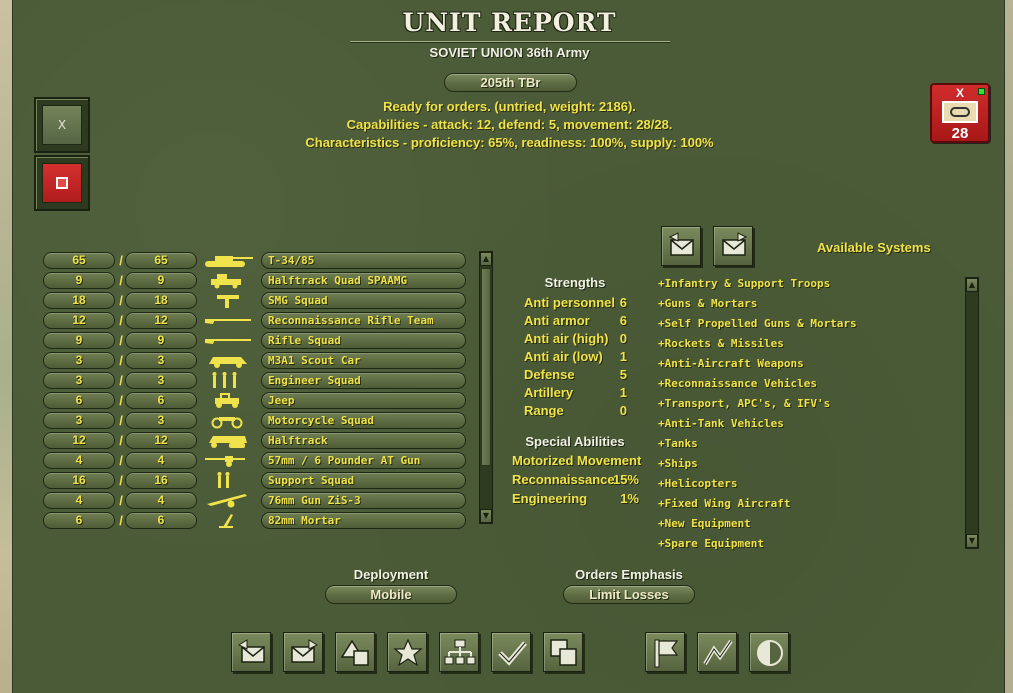  I want to click on next-unit-button, so click(303, 652).